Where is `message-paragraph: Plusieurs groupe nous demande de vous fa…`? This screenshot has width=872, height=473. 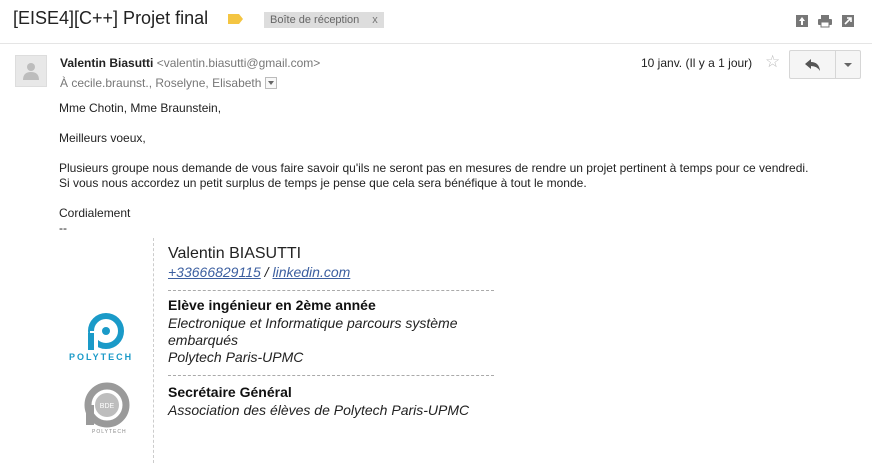
message-paragraph: Plusieurs groupe nous demande de vous fa… is located at coordinates (434, 175).